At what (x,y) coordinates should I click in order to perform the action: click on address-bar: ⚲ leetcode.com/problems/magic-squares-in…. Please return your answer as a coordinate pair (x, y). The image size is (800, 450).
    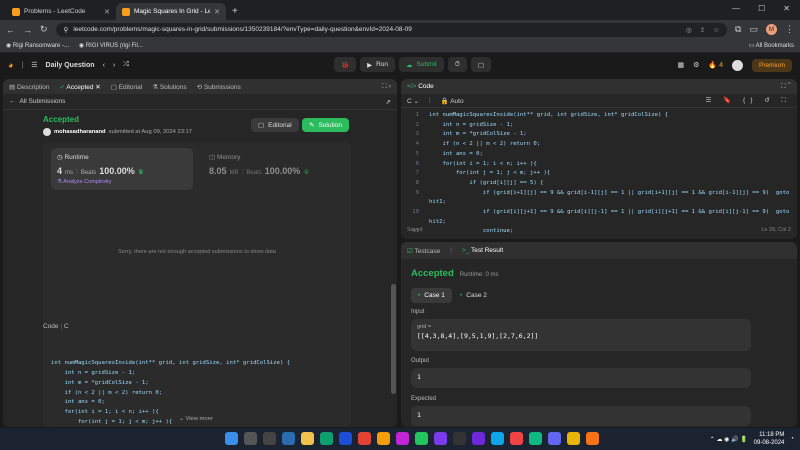
    Looking at the image, I should click on (391, 29).